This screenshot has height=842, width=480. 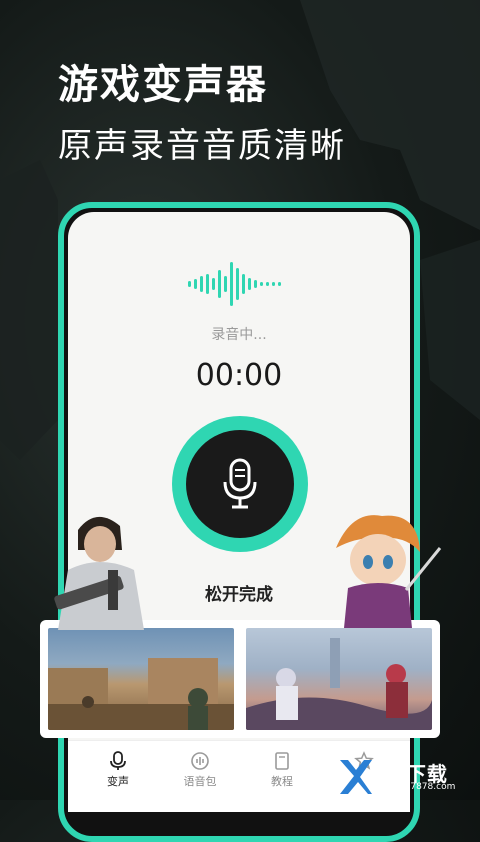 I want to click on tab-label: 教程, so click(x=282, y=781).